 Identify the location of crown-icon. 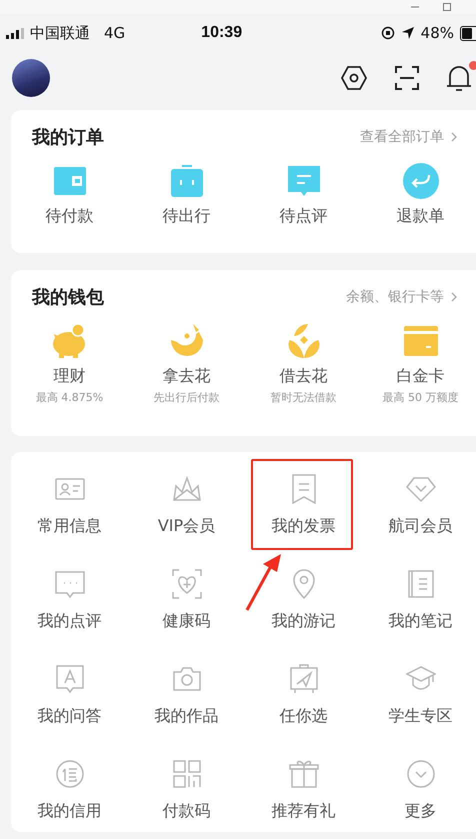
(187, 489).